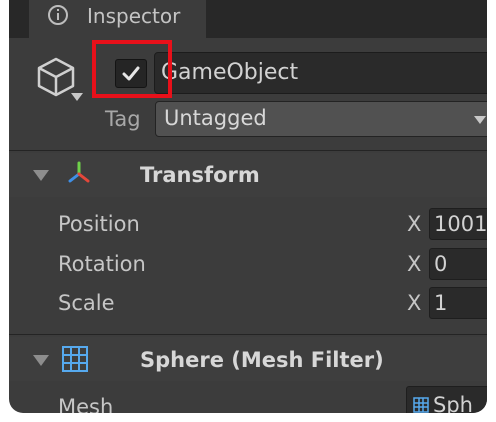 This screenshot has height=422, width=496. Describe the element at coordinates (79, 172) in the screenshot. I see `transform-axes-icon` at that location.